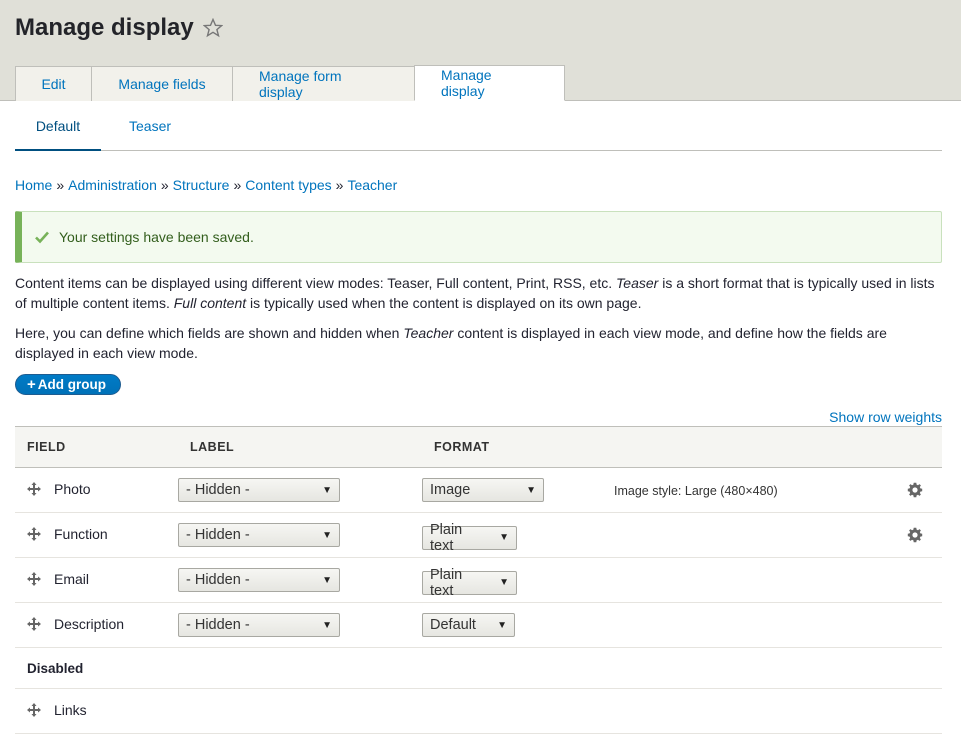 The height and width of the screenshot is (741, 961). What do you see at coordinates (446, 582) in the screenshot?
I see `select-value: Plain text` at bounding box center [446, 582].